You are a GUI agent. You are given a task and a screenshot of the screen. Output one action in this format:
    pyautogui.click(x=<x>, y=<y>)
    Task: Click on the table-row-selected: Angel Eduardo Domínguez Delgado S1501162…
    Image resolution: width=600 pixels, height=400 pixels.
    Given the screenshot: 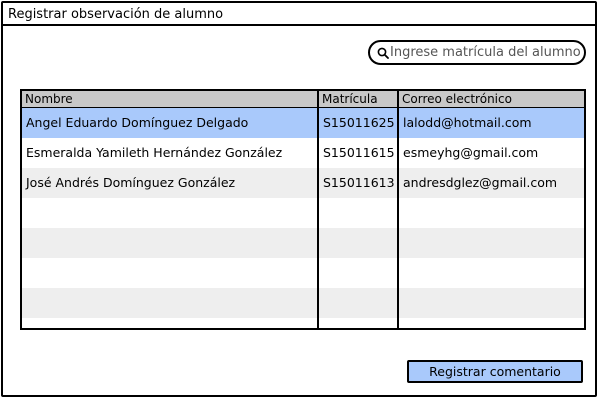 What is the action you would take?
    pyautogui.click(x=303, y=123)
    